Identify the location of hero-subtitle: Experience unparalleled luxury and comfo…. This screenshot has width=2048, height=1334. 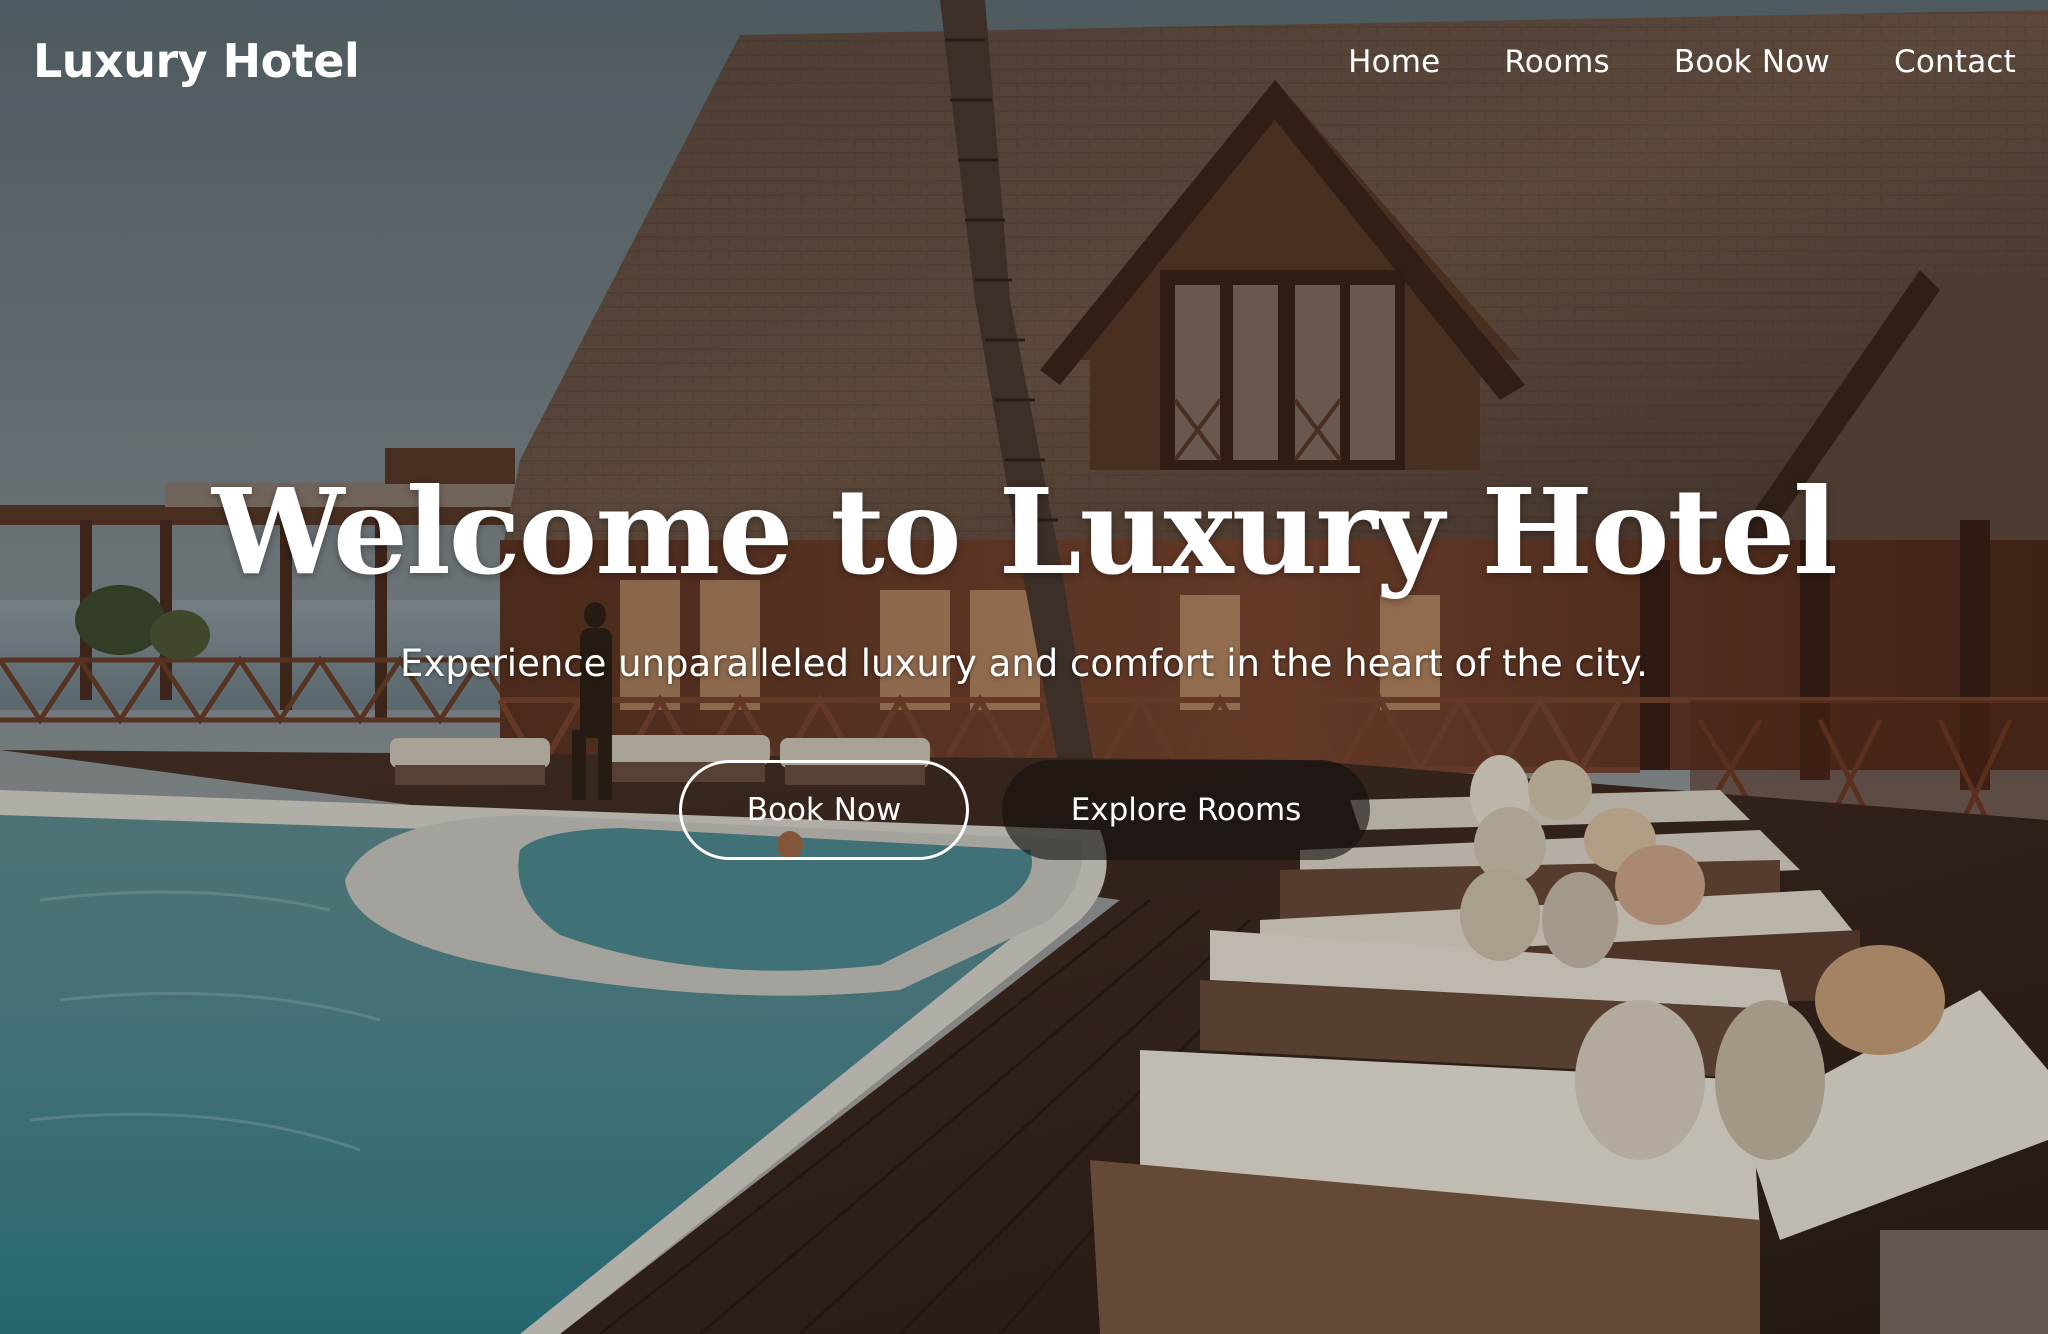
(1024, 663).